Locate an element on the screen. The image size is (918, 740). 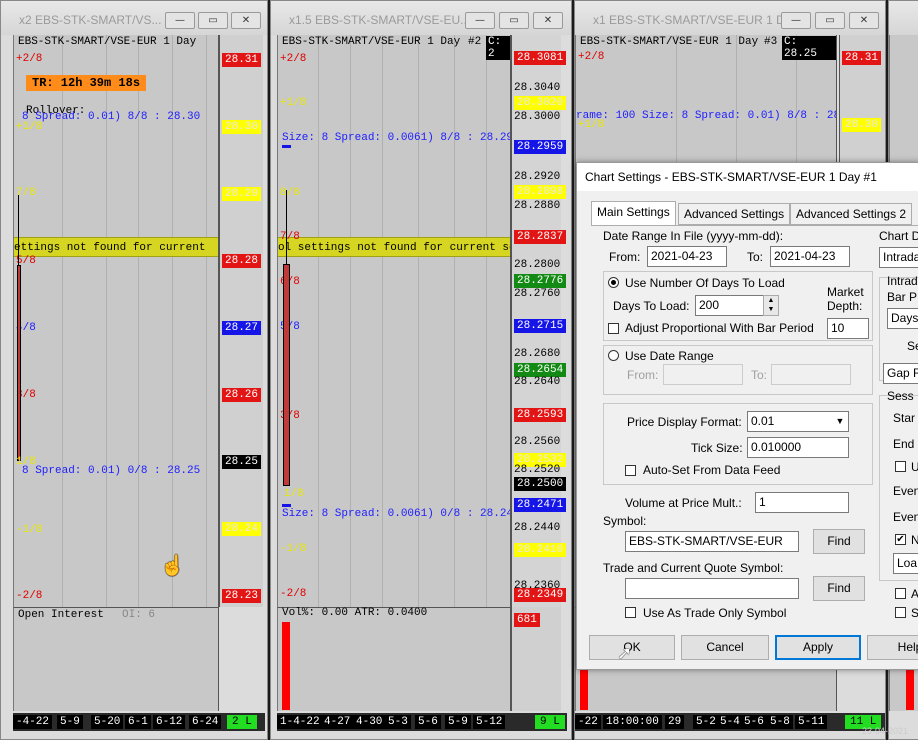
price-label: 28.2654 is located at coordinates (540, 370).